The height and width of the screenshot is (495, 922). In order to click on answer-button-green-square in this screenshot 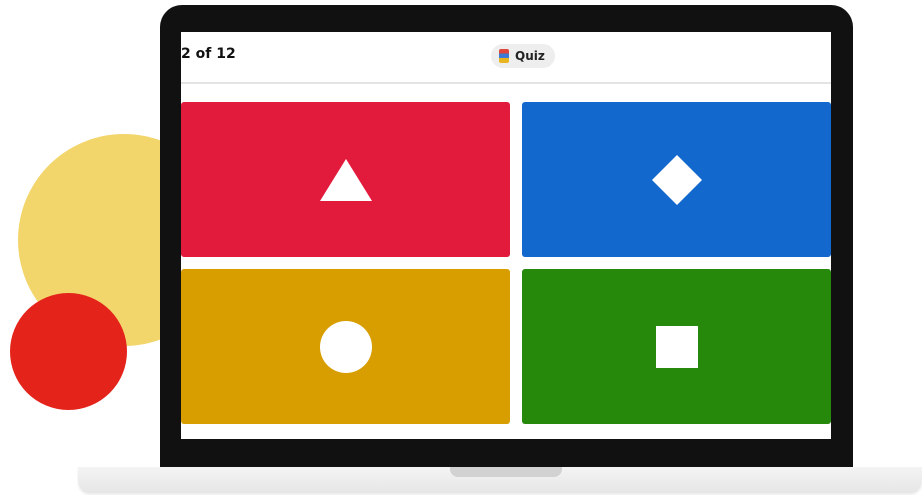, I will do `click(676, 346)`.